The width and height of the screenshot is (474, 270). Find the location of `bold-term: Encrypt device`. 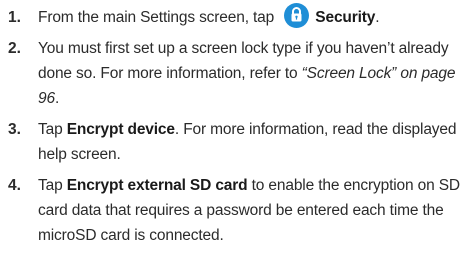

bold-term: Encrypt device is located at coordinates (120, 130).